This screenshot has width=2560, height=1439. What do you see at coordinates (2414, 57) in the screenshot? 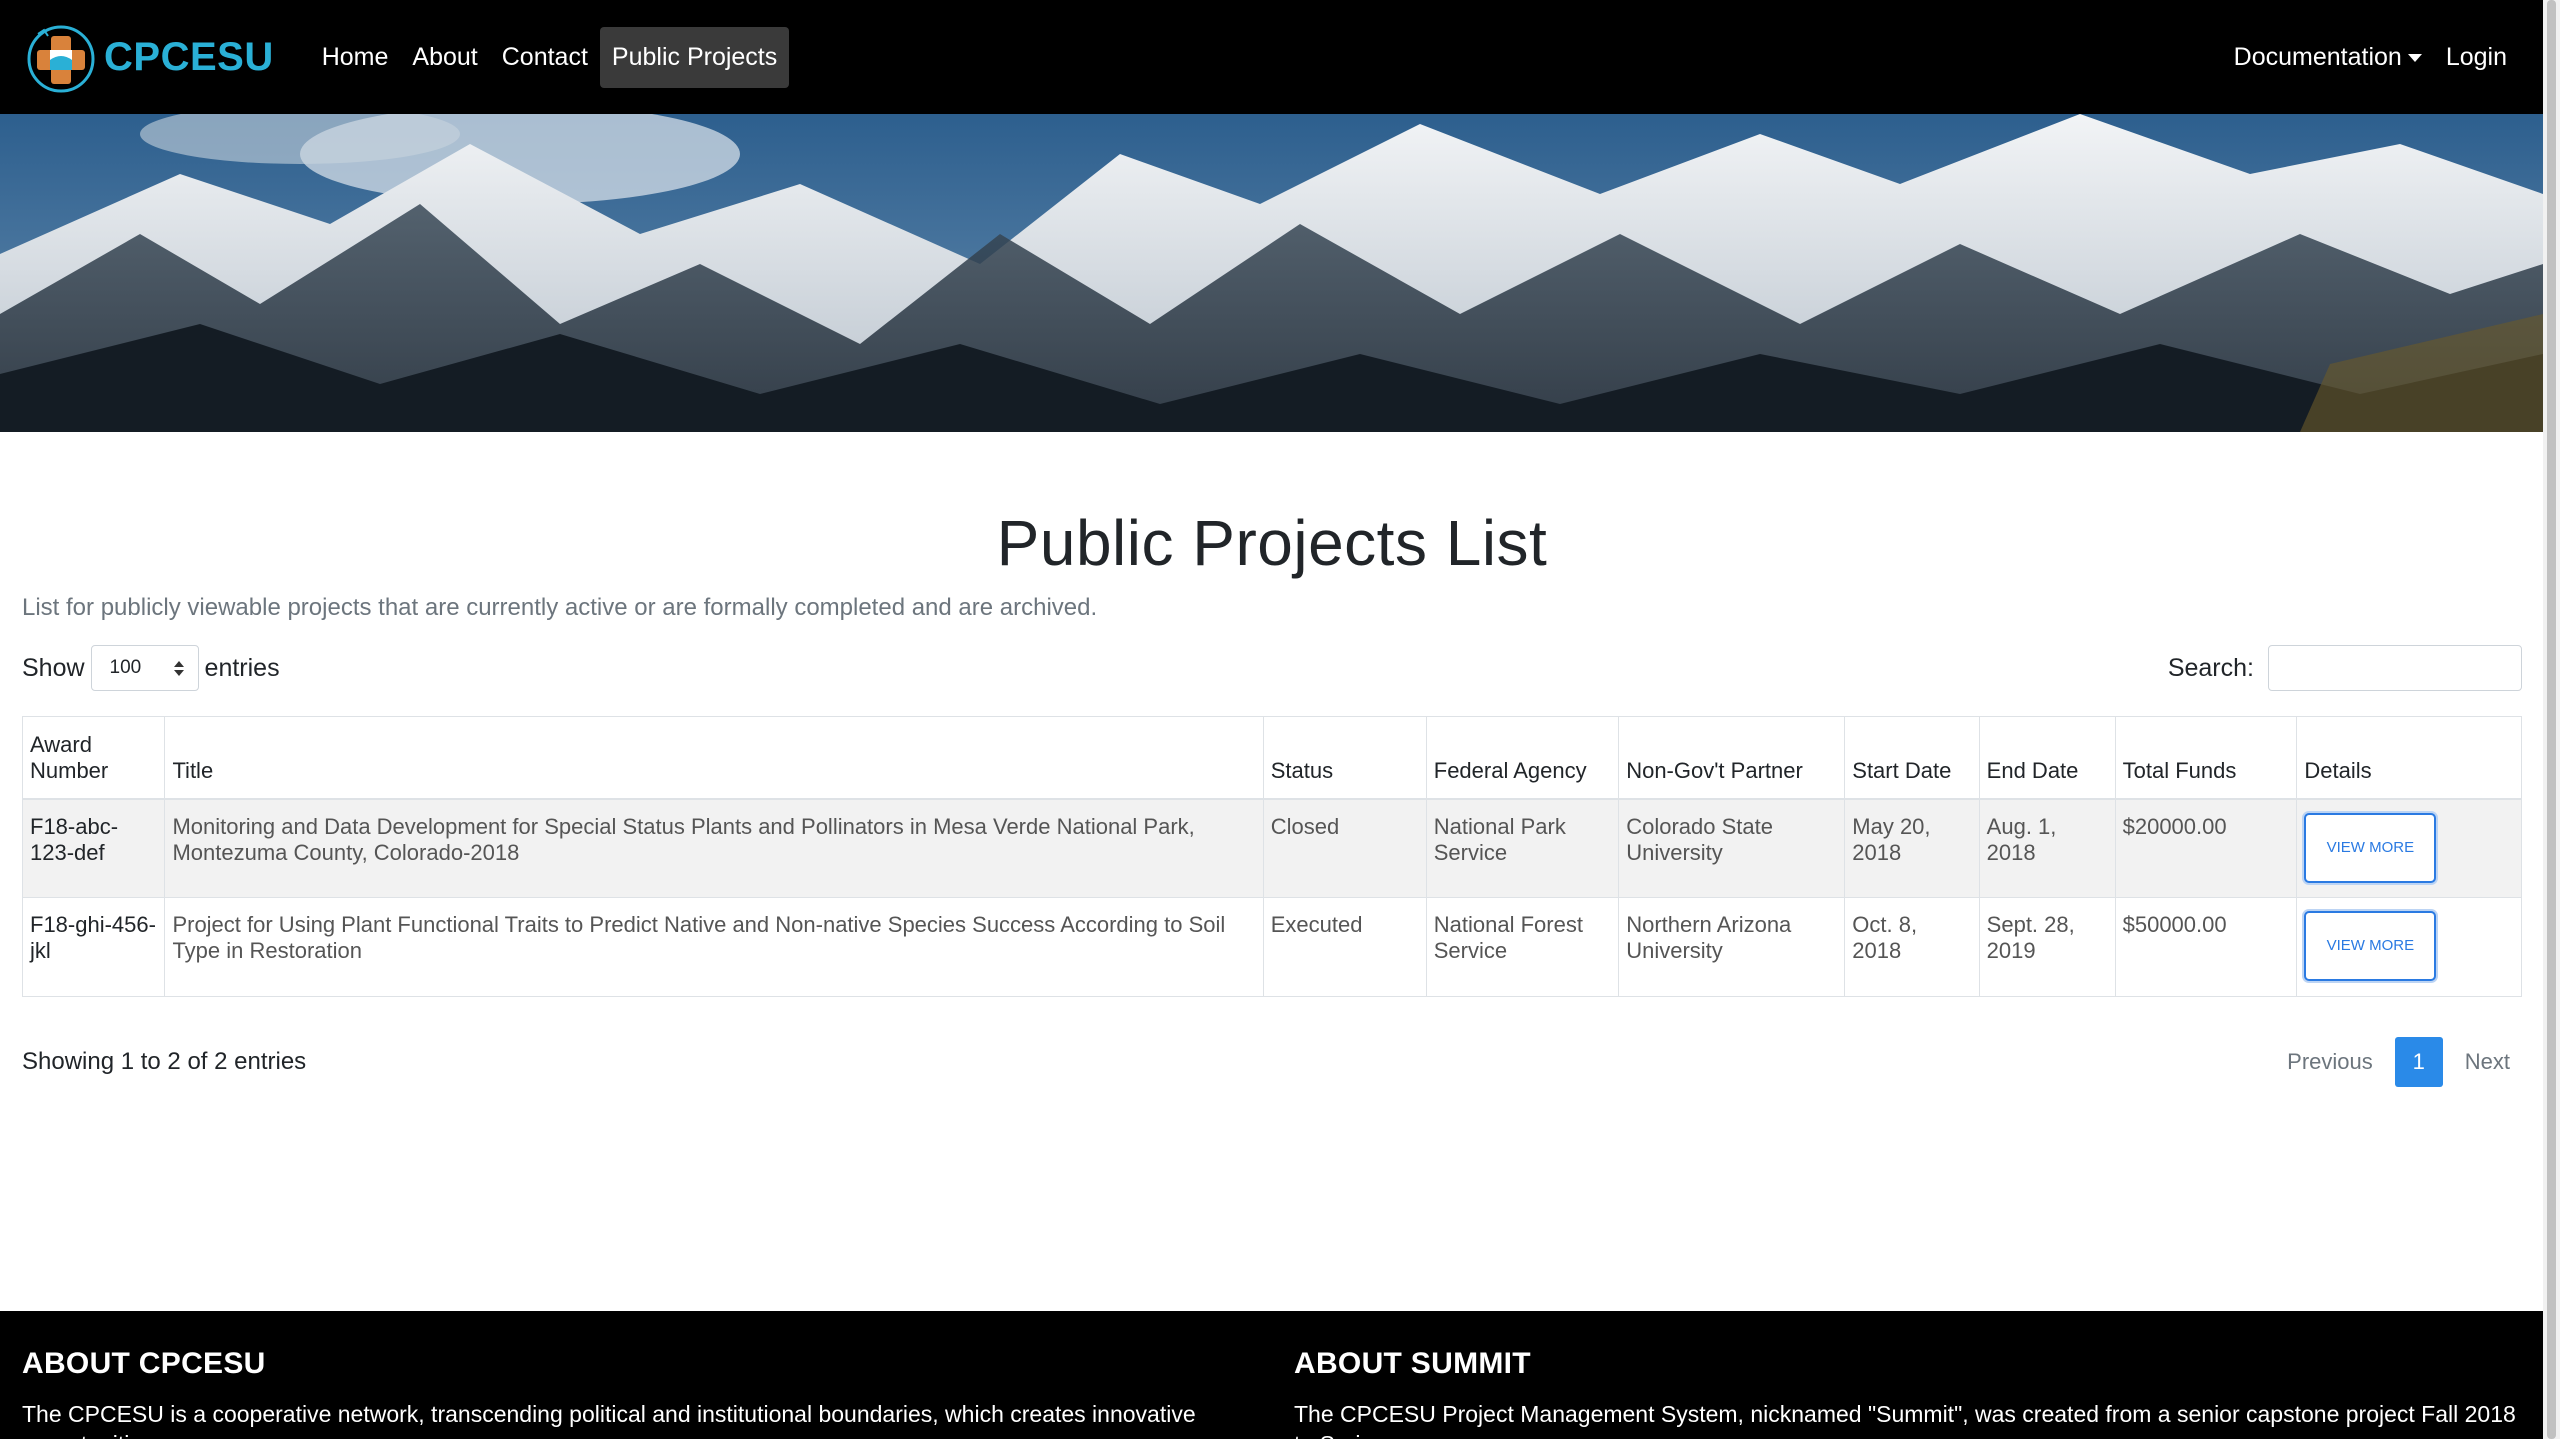
I see `caret-down-icon` at bounding box center [2414, 57].